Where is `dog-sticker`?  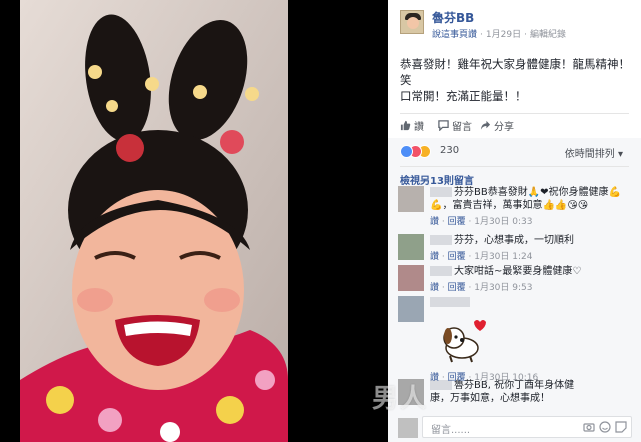
dog-sticker is located at coordinates (463, 343).